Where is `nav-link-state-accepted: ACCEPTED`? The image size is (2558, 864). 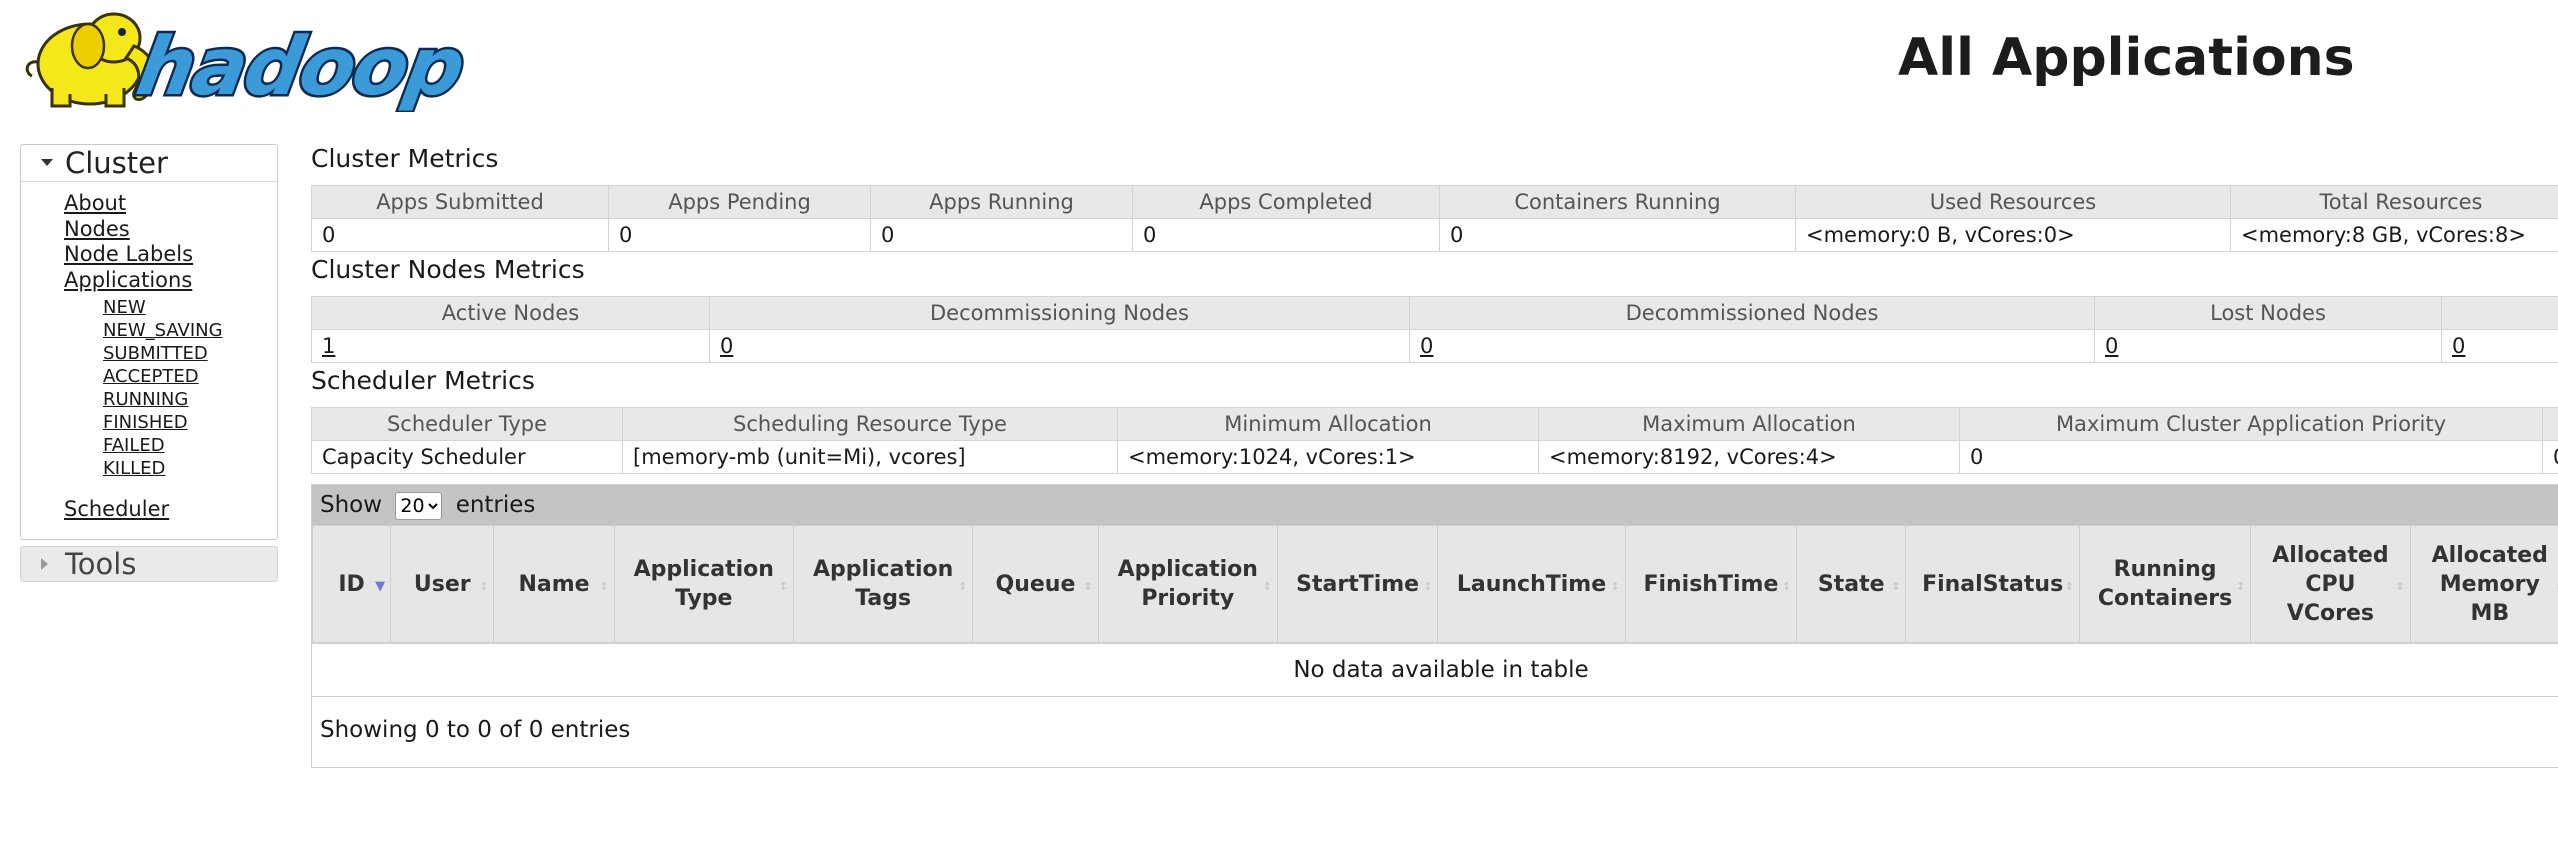 nav-link-state-accepted: ACCEPTED is located at coordinates (151, 376).